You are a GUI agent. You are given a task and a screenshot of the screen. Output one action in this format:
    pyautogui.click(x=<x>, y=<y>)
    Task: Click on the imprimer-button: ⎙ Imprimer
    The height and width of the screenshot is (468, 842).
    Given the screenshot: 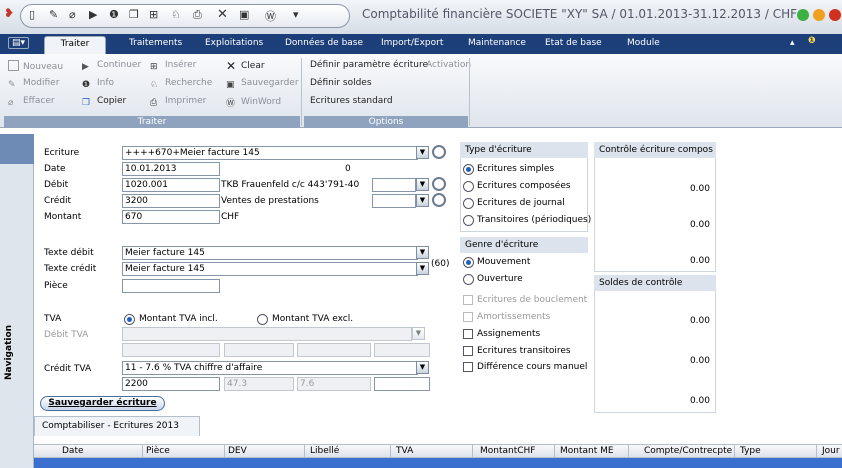 What is the action you would take?
    pyautogui.click(x=178, y=102)
    